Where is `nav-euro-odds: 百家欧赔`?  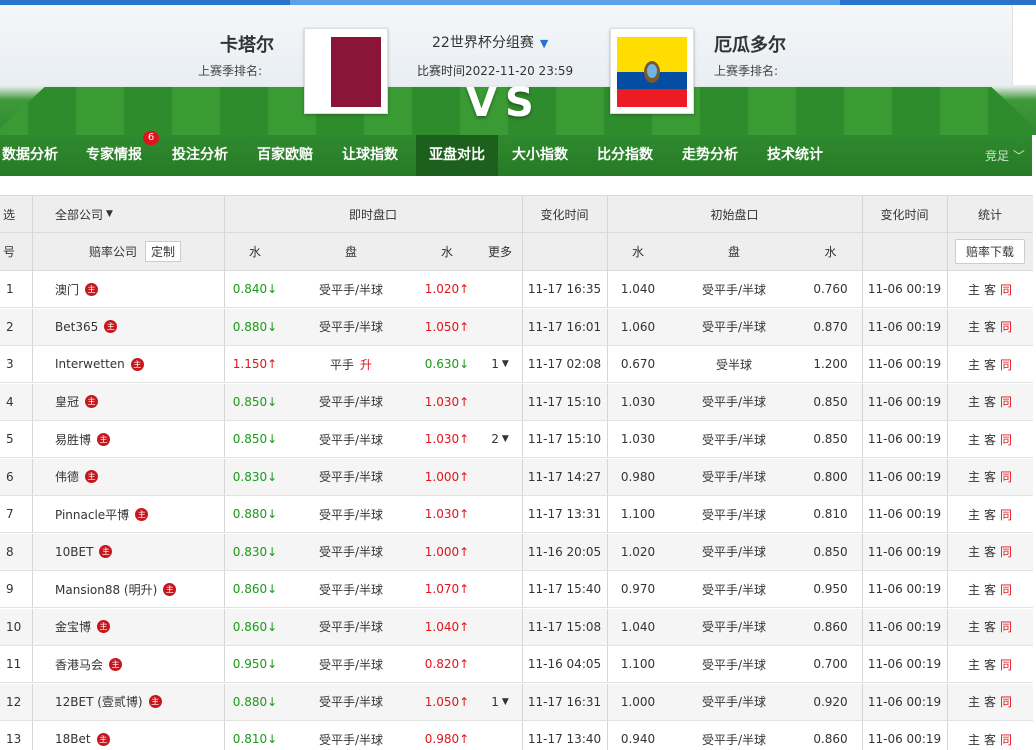 nav-euro-odds: 百家欧赔 is located at coordinates (285, 155).